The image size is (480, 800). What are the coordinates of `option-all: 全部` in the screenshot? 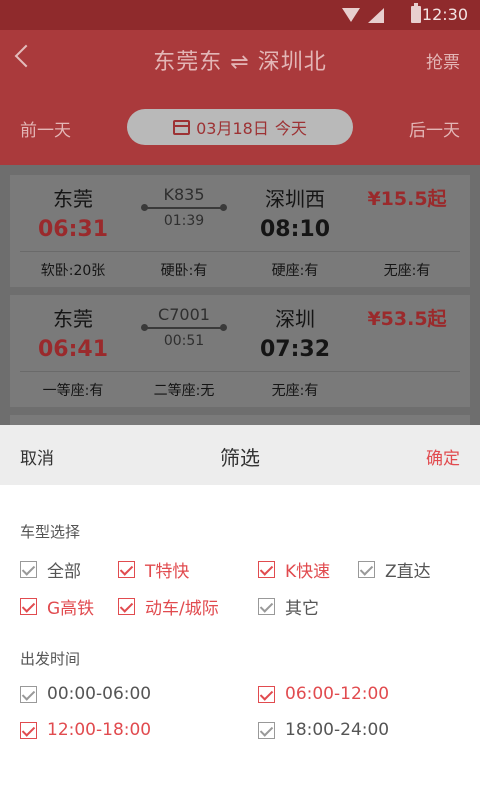 It's located at (50, 569).